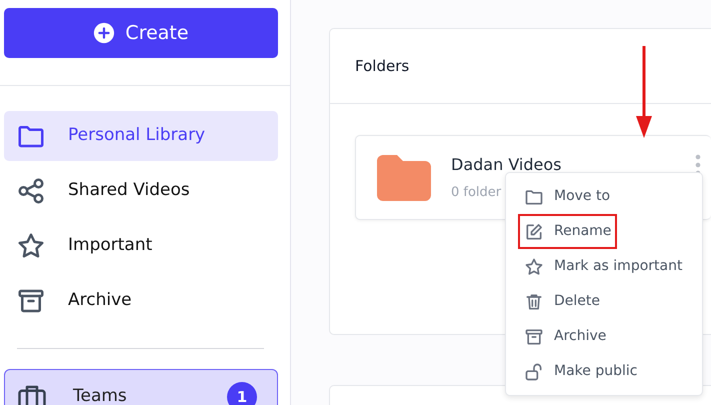 The width and height of the screenshot is (711, 405). I want to click on create-button: Create, so click(141, 33).